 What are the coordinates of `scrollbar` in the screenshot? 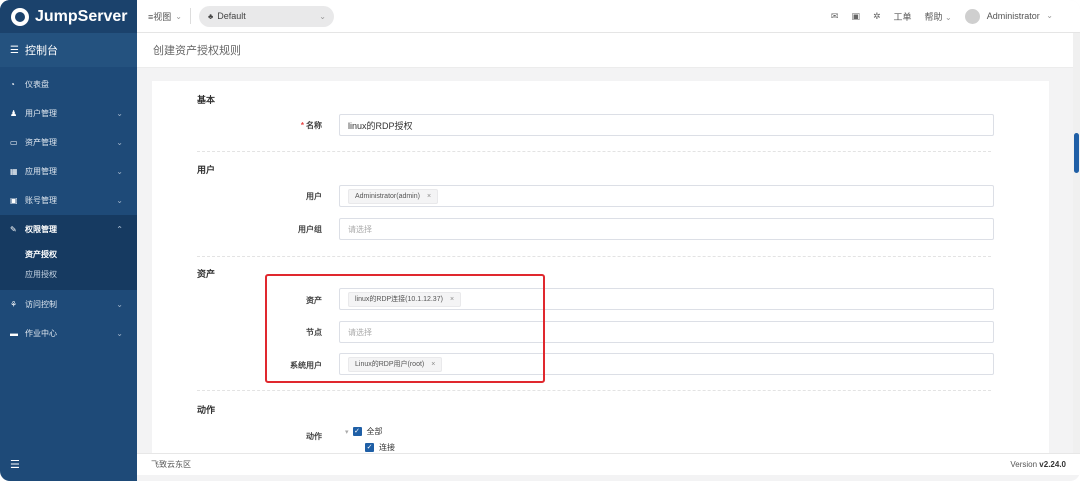 It's located at (1076, 243).